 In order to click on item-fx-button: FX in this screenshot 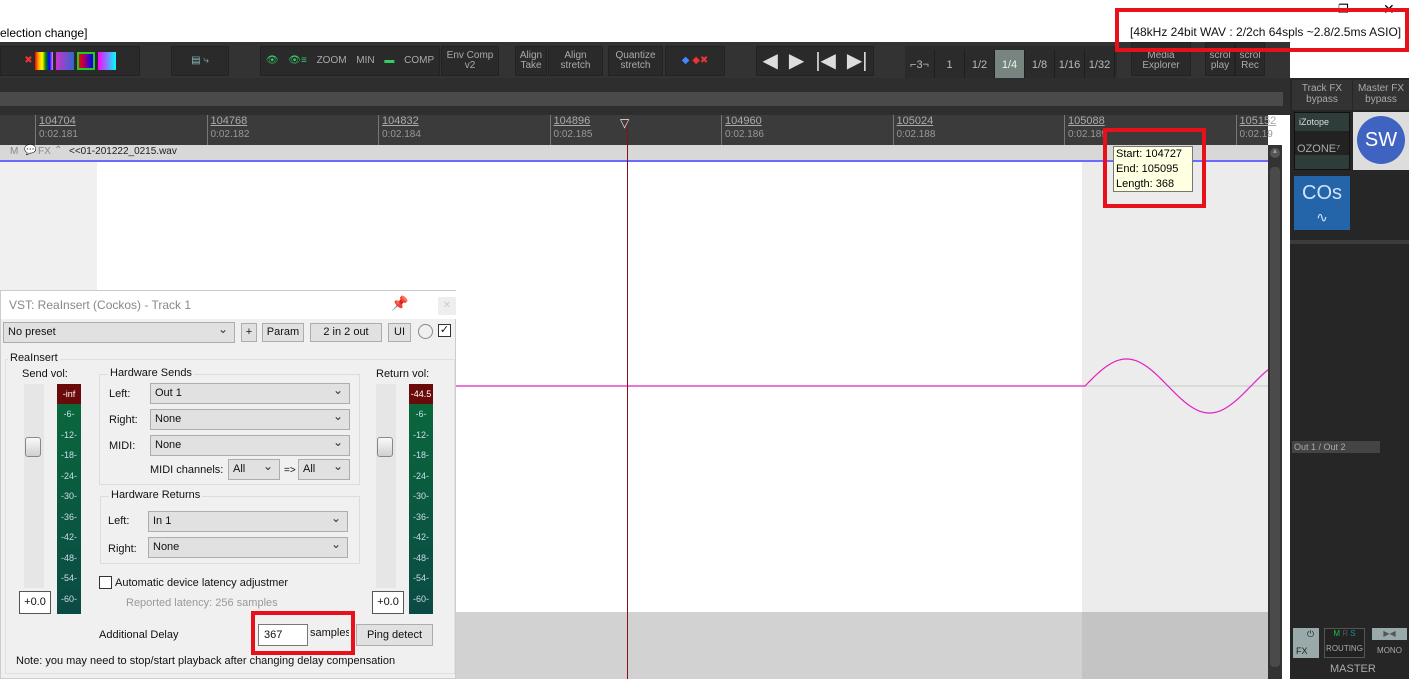, I will do `click(44, 151)`.